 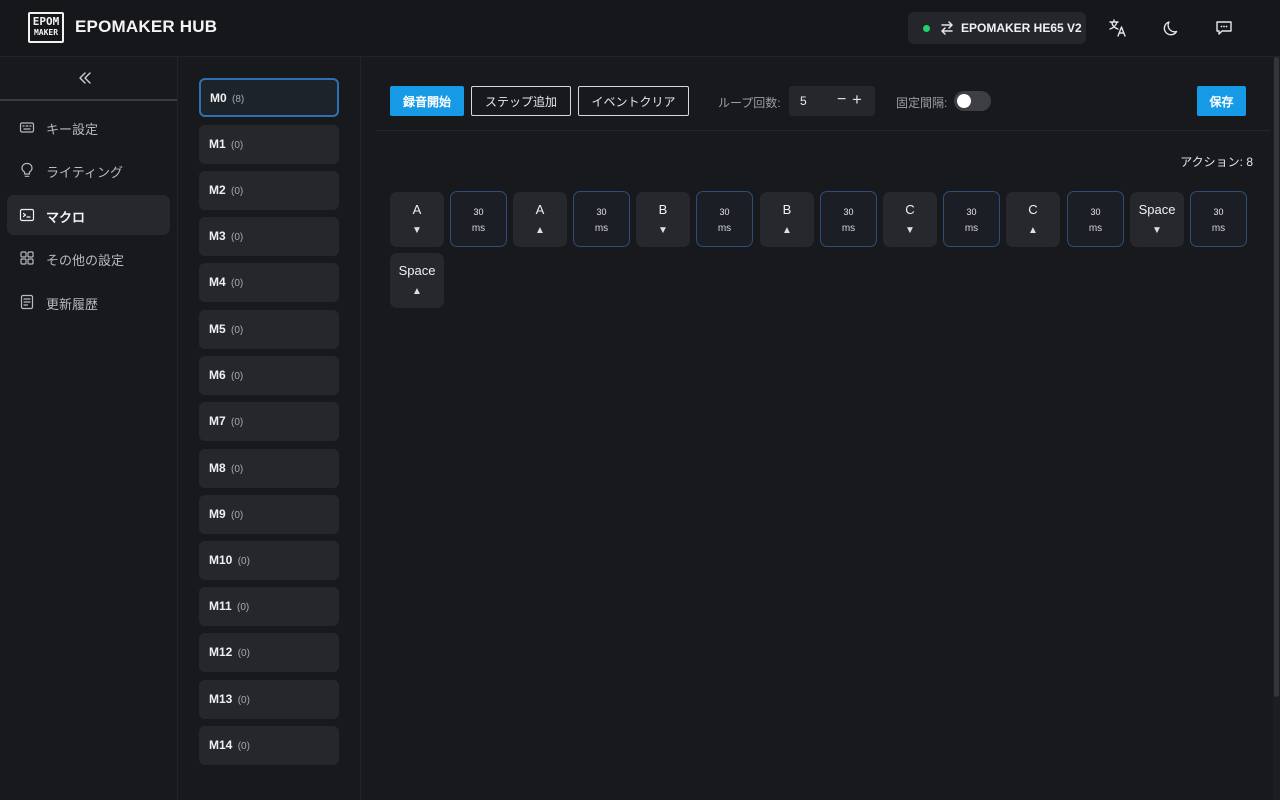 What do you see at coordinates (1021, 28) in the screenshot?
I see `device-name: EPOMAKER HE65 V2` at bounding box center [1021, 28].